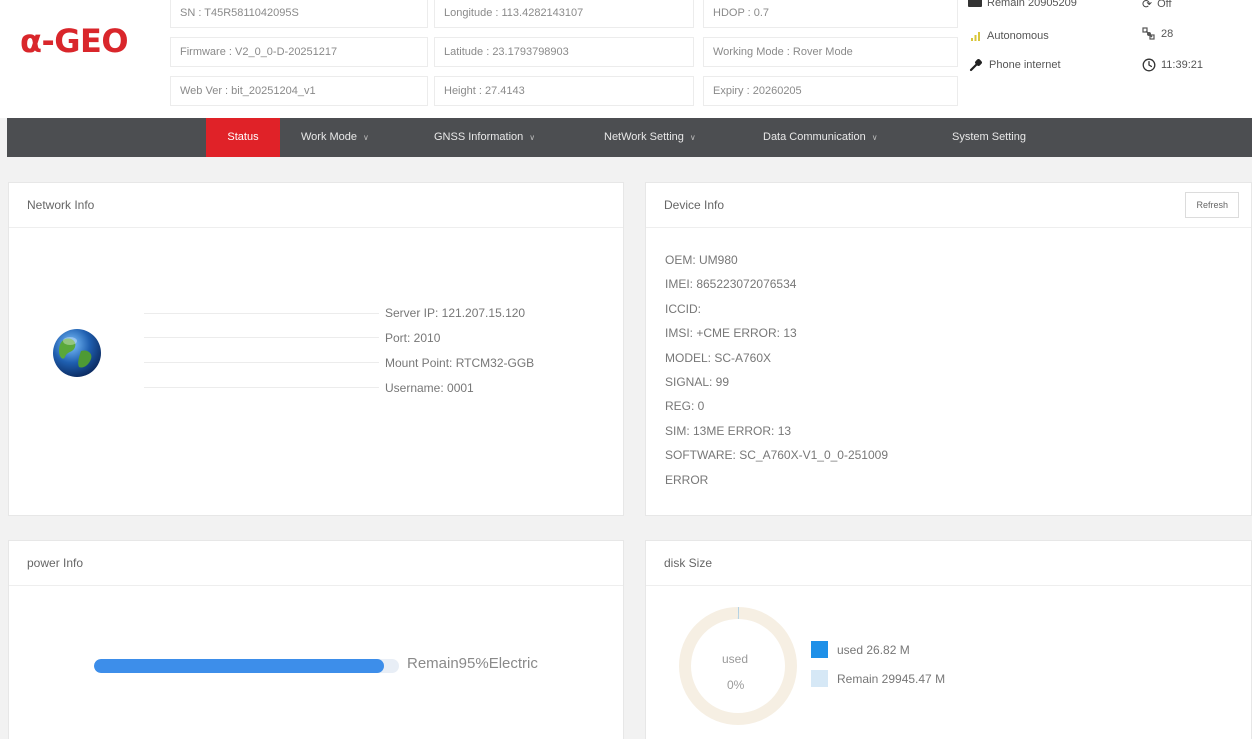 This screenshot has height=739, width=1252. What do you see at coordinates (299, 52) in the screenshot?
I see `info-firmware: Firmware : V2_0_0-D-20251217` at bounding box center [299, 52].